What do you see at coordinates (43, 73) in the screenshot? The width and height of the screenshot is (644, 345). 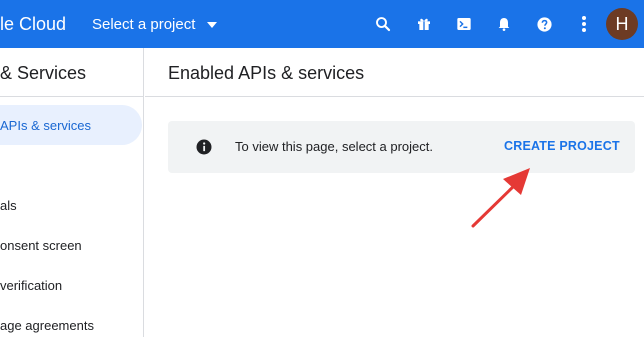 I see `sidebar-title: & Services` at bounding box center [43, 73].